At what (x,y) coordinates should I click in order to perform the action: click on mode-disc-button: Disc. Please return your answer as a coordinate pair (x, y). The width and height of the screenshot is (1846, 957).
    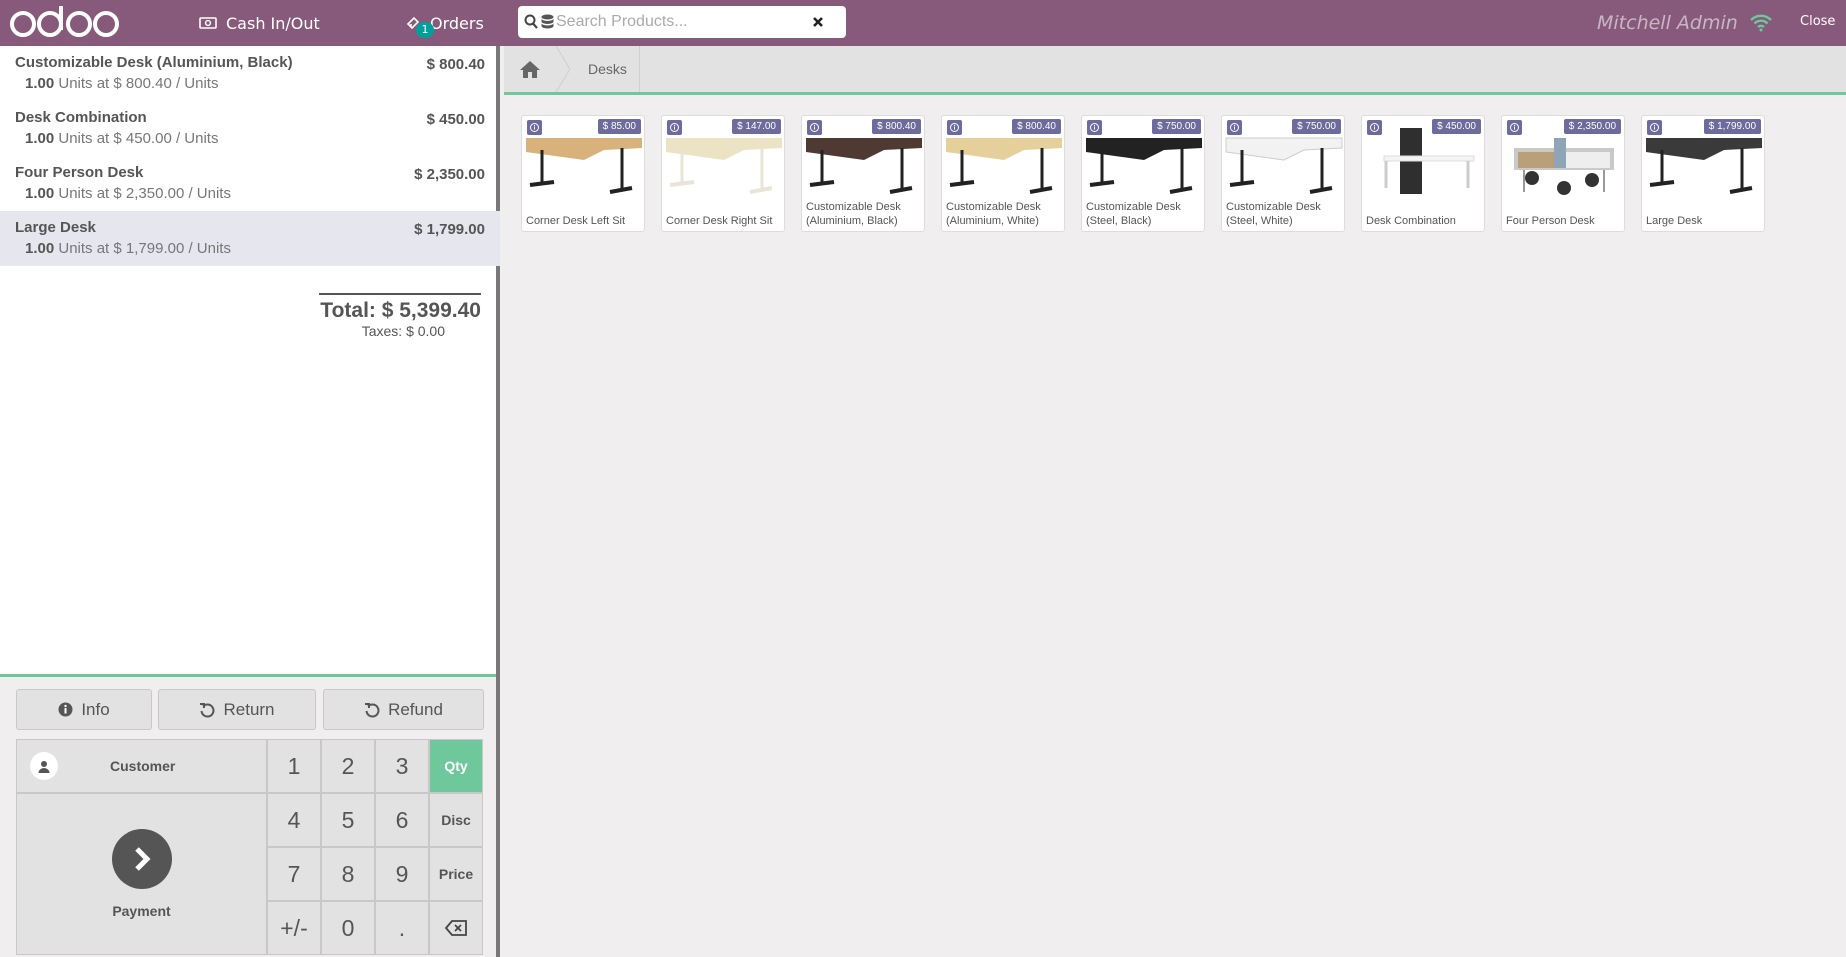
    Looking at the image, I should click on (456, 820).